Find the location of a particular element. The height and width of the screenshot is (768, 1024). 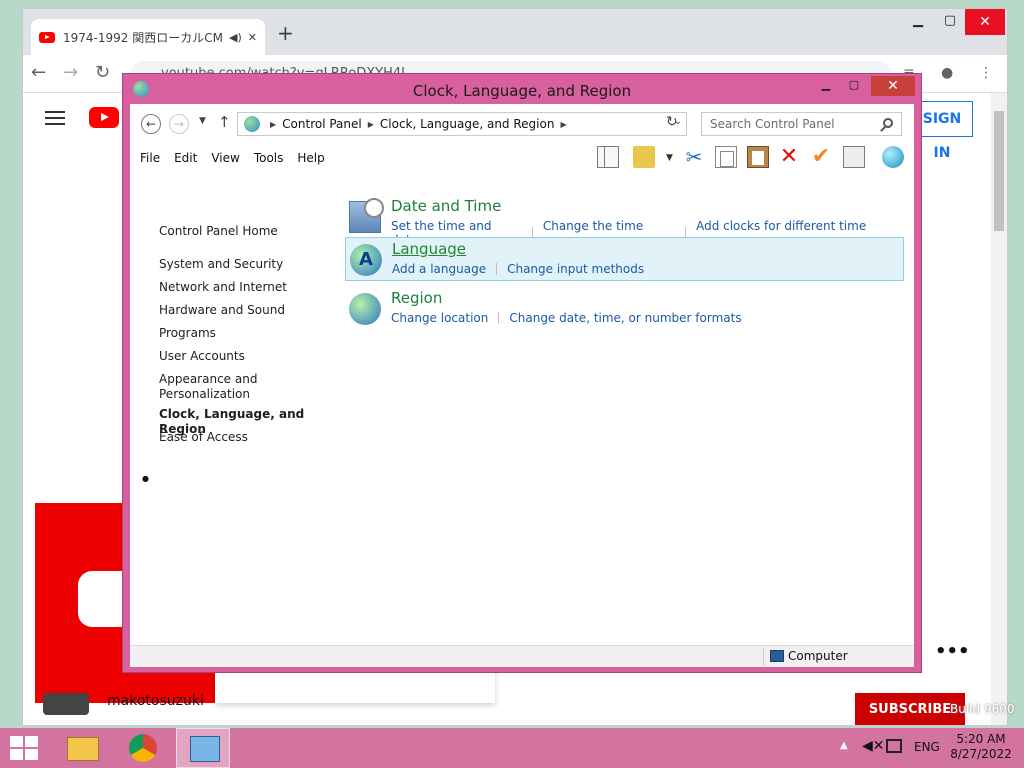

category-title-region: Region is located at coordinates (416, 298).